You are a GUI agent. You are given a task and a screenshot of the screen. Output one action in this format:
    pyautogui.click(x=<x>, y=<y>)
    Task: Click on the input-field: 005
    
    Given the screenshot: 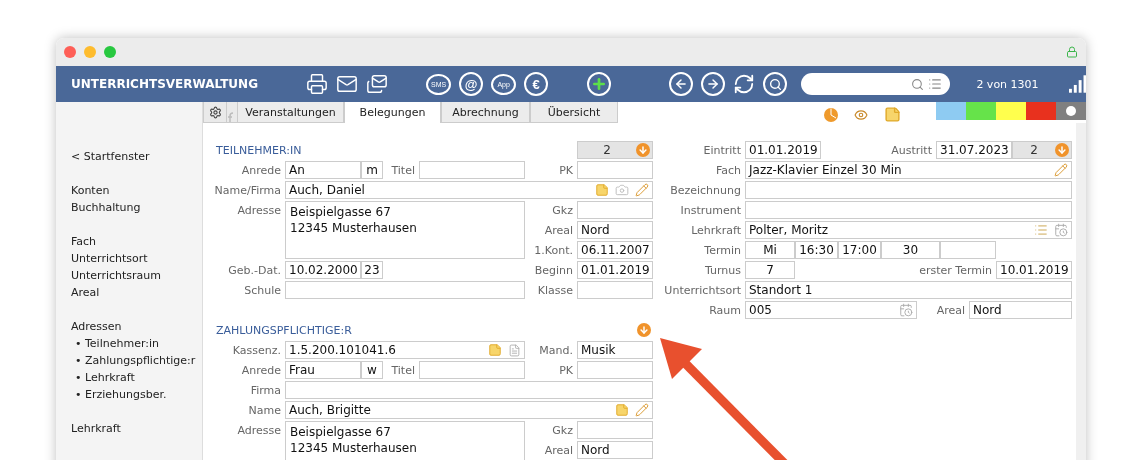 What is the action you would take?
    pyautogui.click(x=831, y=310)
    